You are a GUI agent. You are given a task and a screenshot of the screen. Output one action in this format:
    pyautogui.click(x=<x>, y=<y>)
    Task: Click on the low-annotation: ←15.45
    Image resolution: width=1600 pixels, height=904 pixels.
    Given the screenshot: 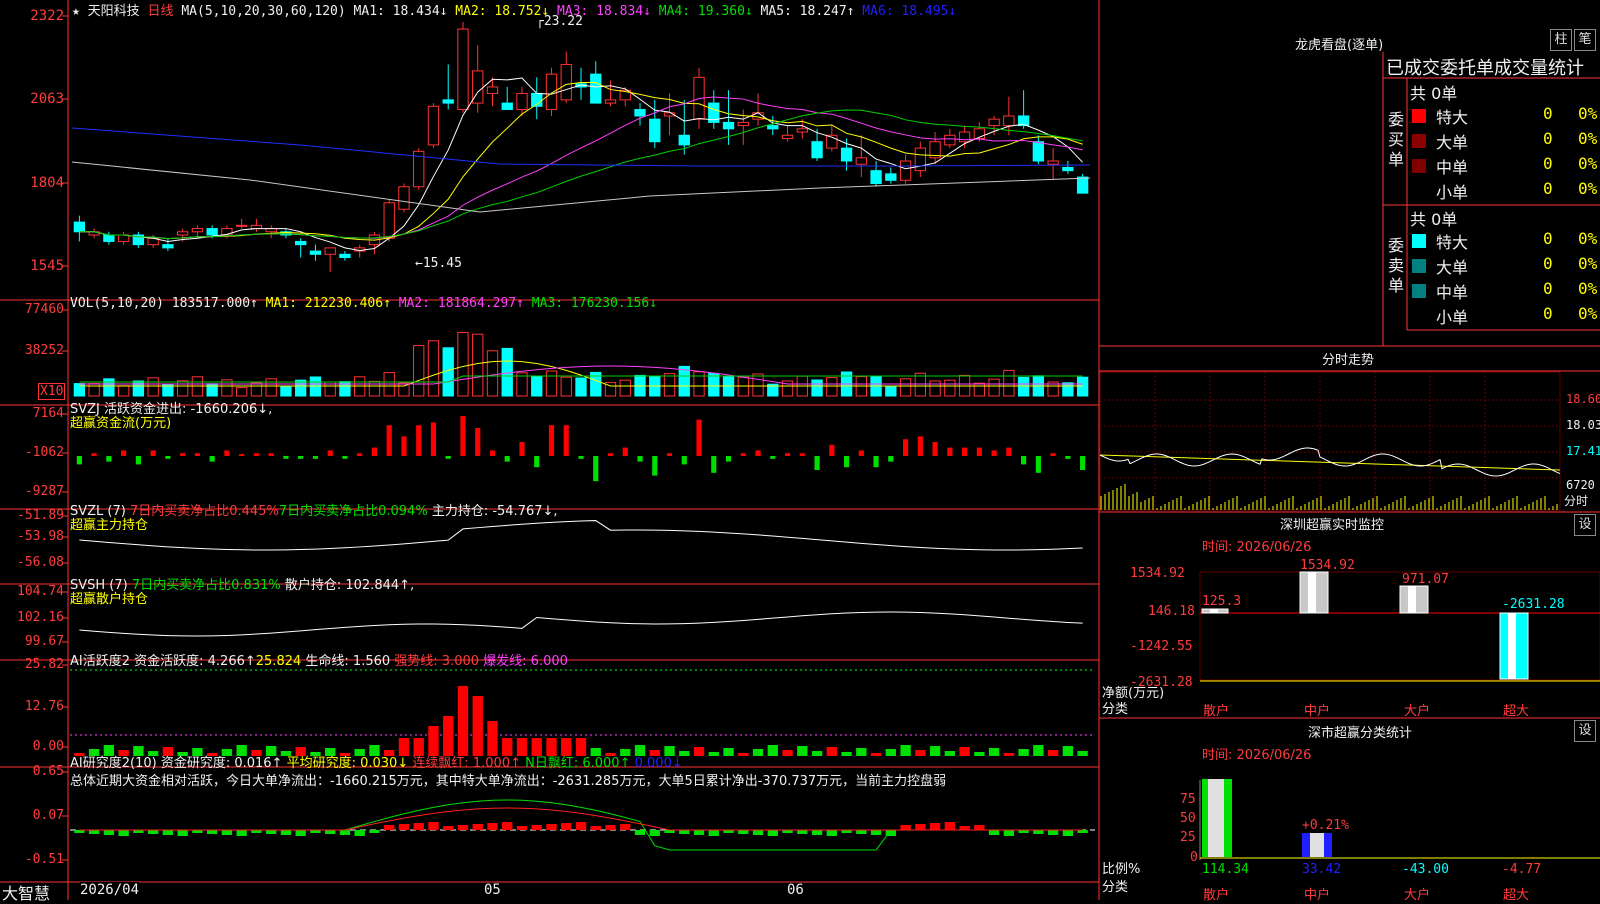 What is the action you would take?
    pyautogui.click(x=438, y=263)
    